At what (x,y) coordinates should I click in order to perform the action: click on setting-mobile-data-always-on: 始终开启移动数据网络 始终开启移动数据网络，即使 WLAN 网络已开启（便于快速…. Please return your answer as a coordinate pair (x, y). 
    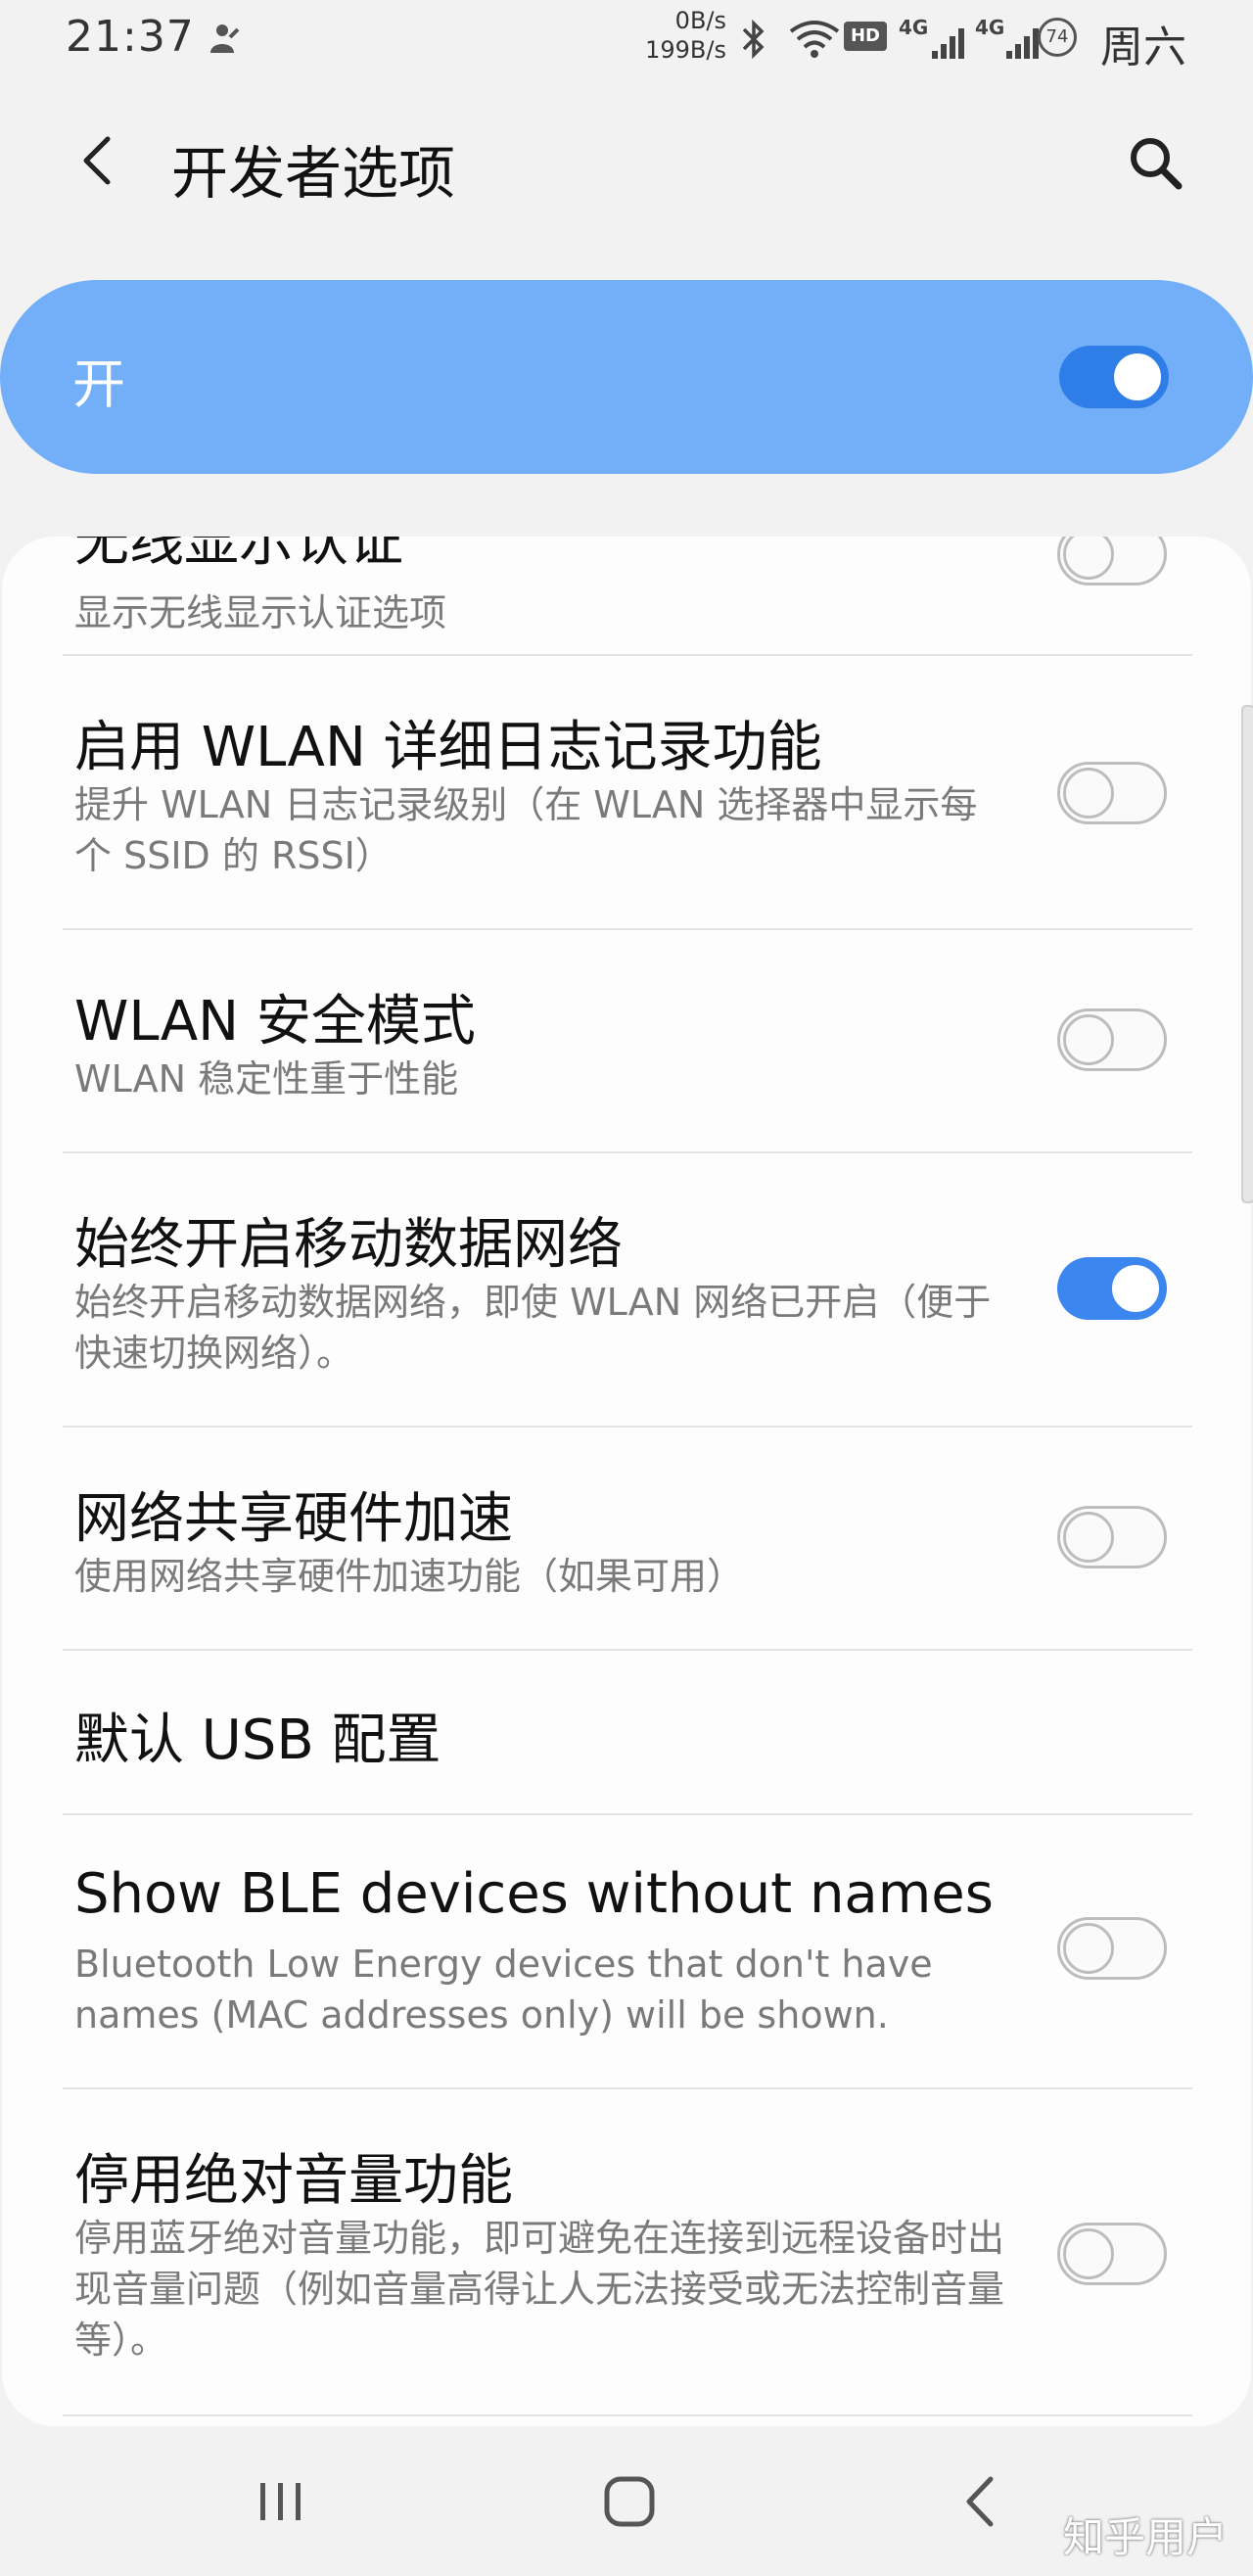
    Looking at the image, I should click on (626, 1289).